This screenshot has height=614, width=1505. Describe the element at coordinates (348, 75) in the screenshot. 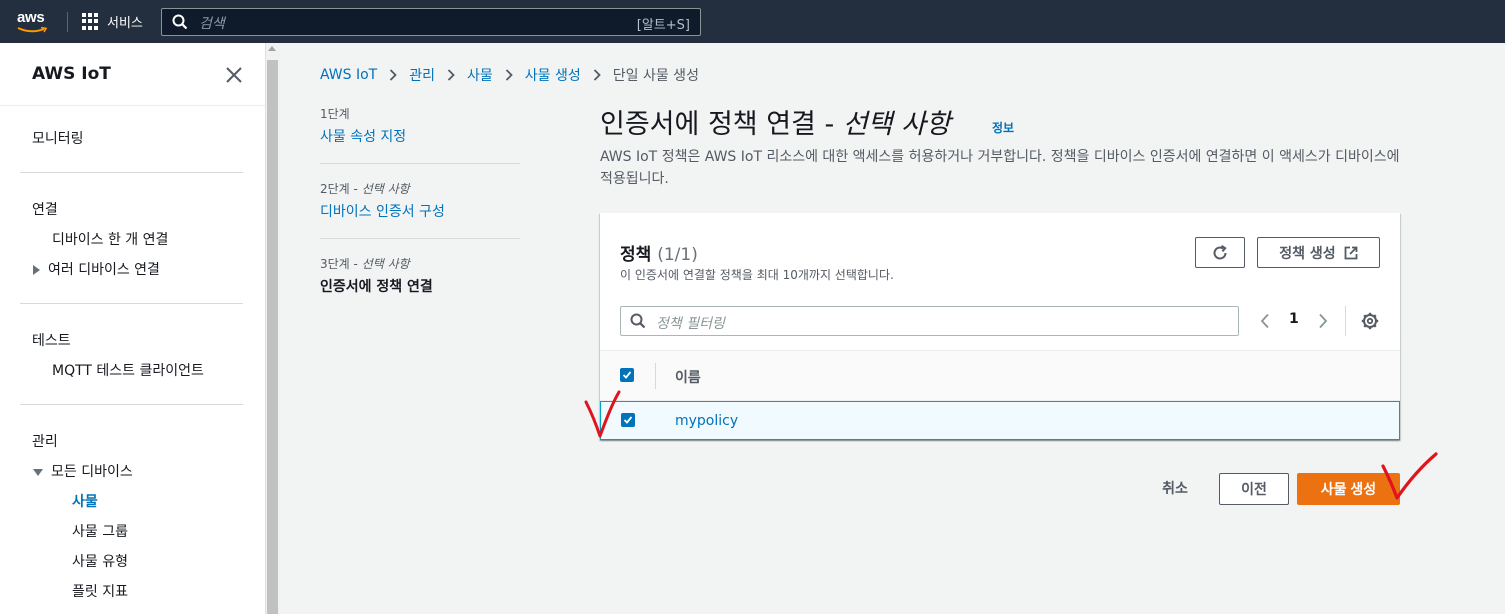

I see `breadcrumb-aws-iot: AWS IoT` at that location.